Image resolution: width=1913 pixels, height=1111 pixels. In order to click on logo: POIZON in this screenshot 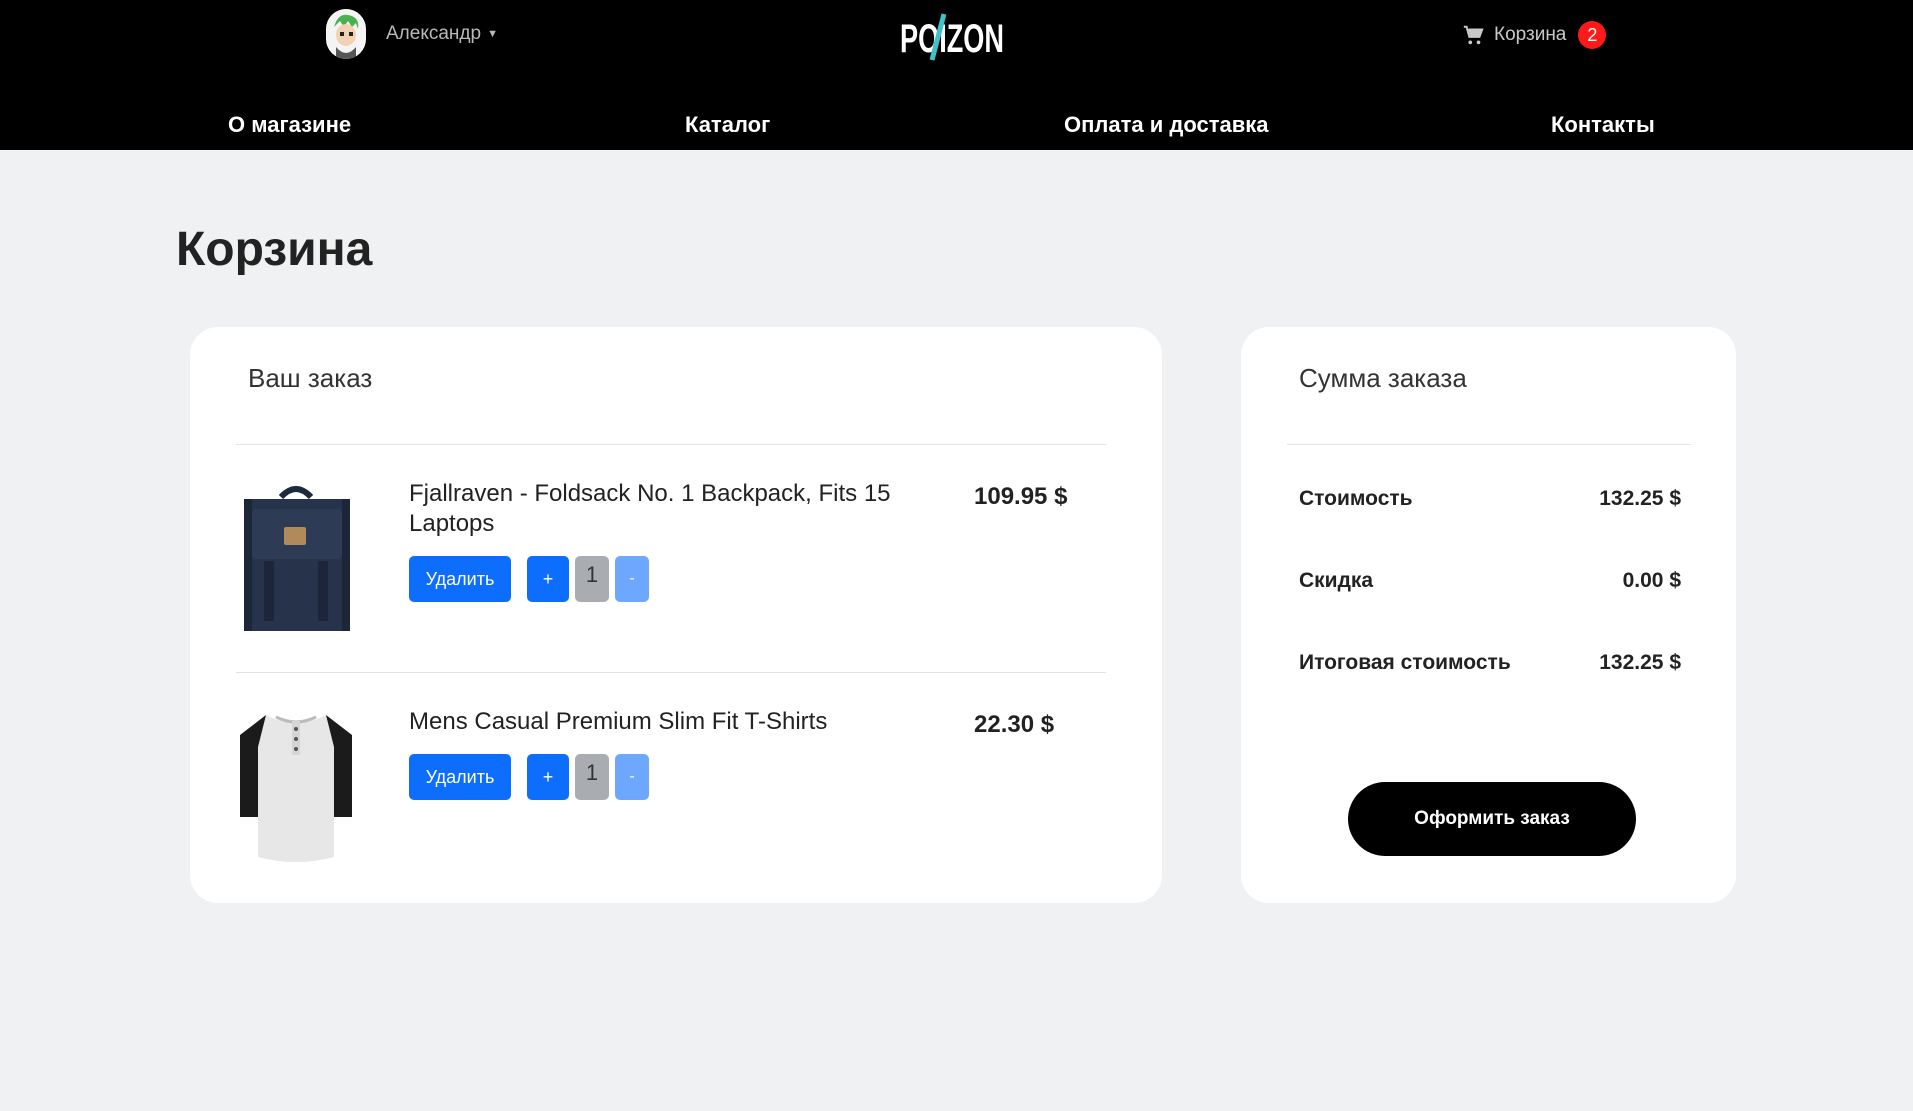, I will do `click(953, 37)`.